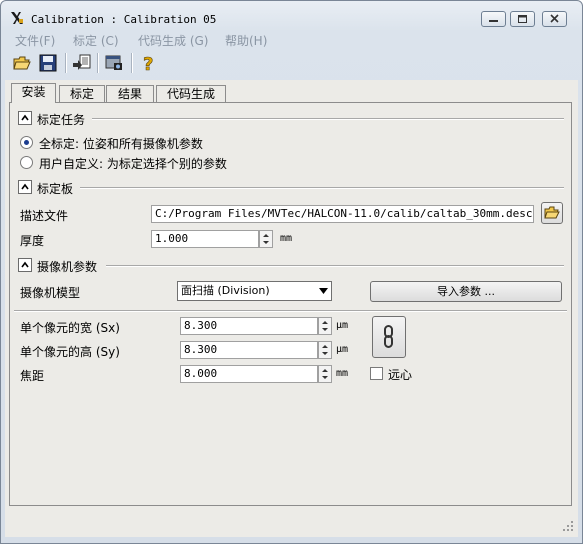  I want to click on camera-model-value: 面扫描 (Division), so click(225, 290).